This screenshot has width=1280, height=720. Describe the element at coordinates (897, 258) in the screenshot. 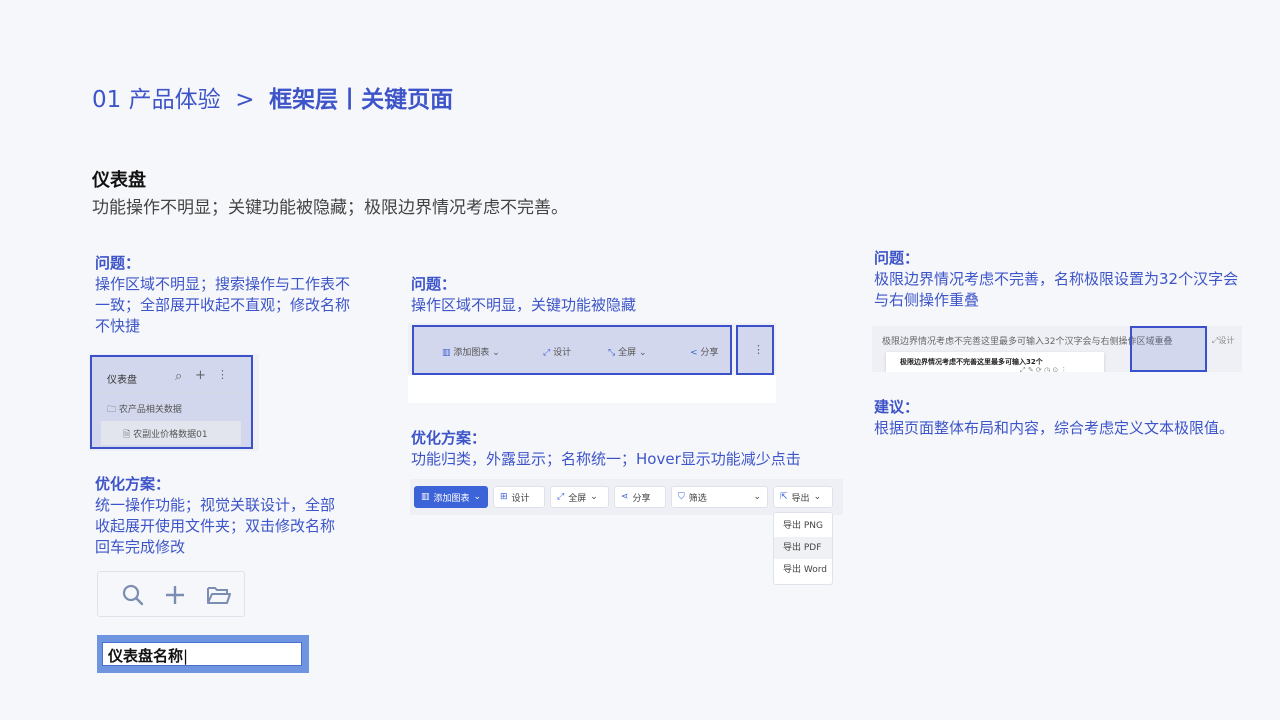

I see `col3-problem-title: 问题：` at that location.